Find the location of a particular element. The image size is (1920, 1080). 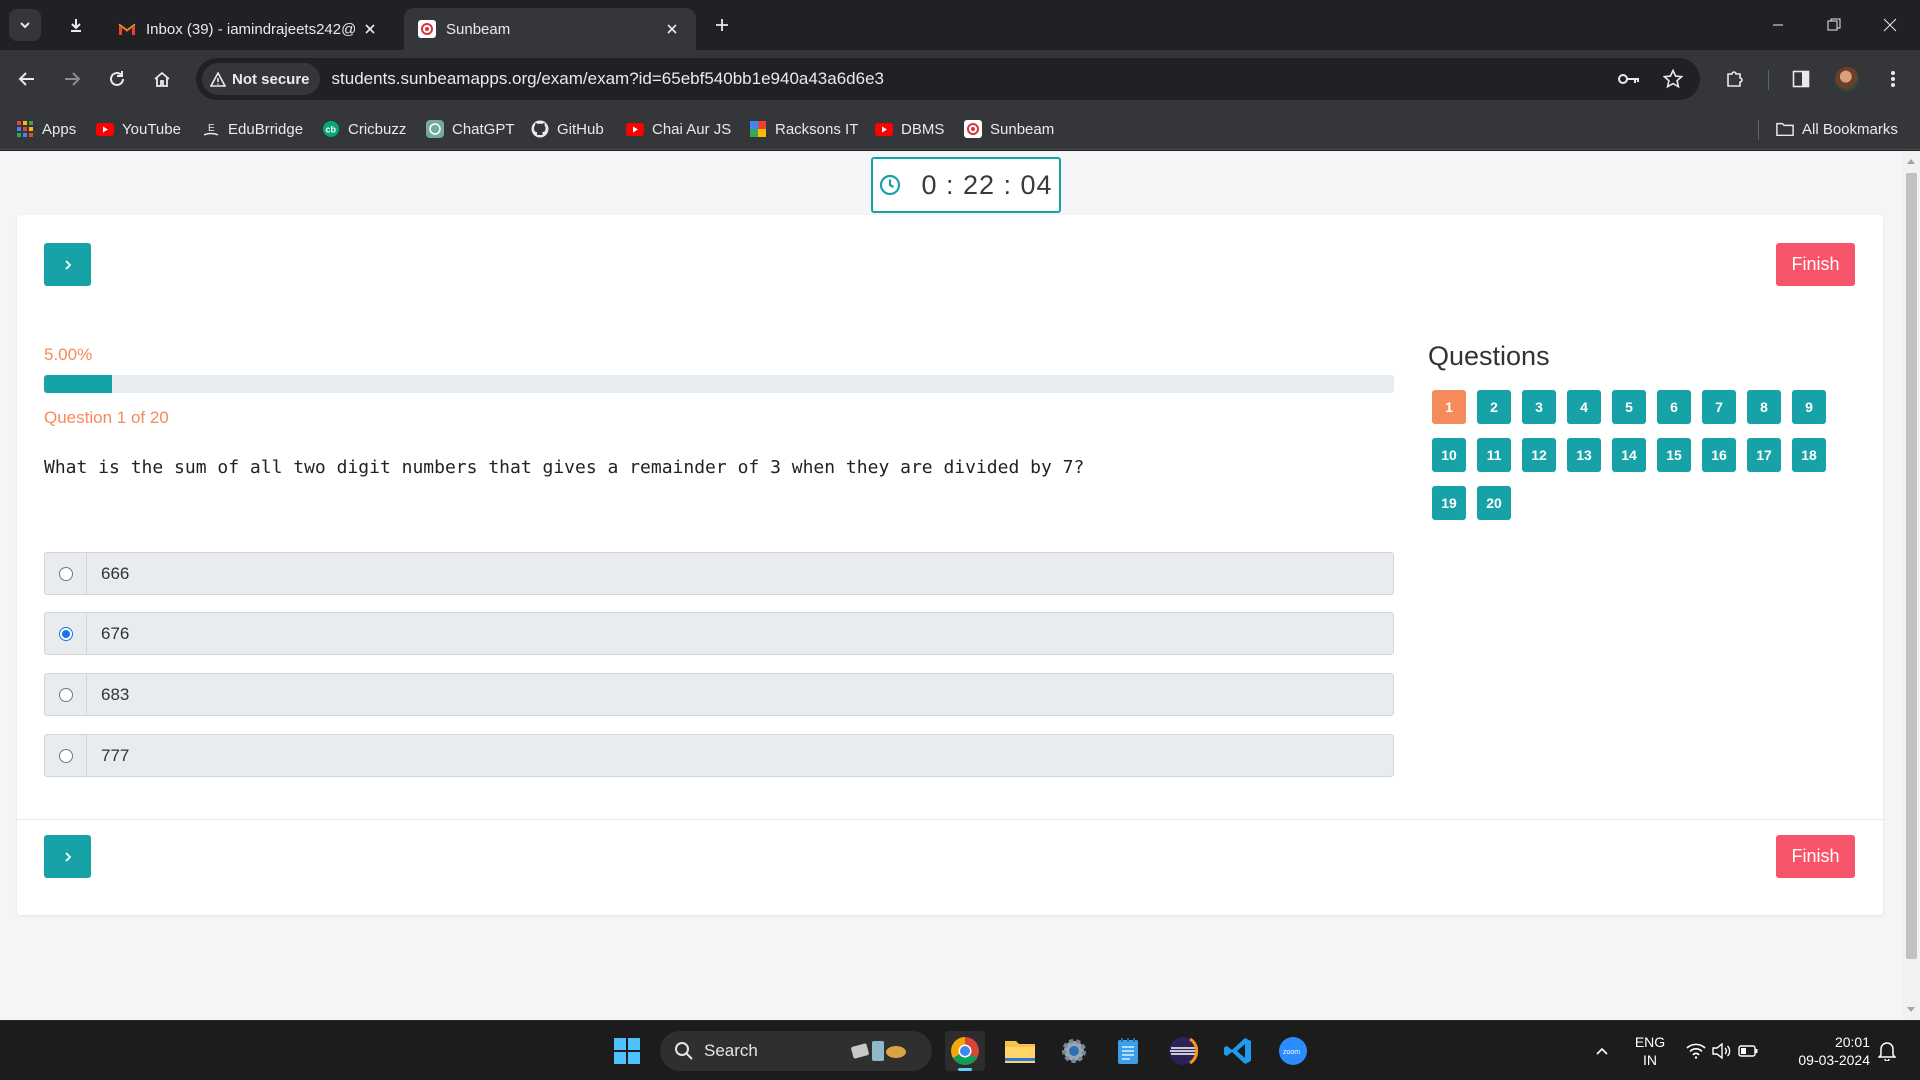

security-label: Not secure is located at coordinates (271, 79).